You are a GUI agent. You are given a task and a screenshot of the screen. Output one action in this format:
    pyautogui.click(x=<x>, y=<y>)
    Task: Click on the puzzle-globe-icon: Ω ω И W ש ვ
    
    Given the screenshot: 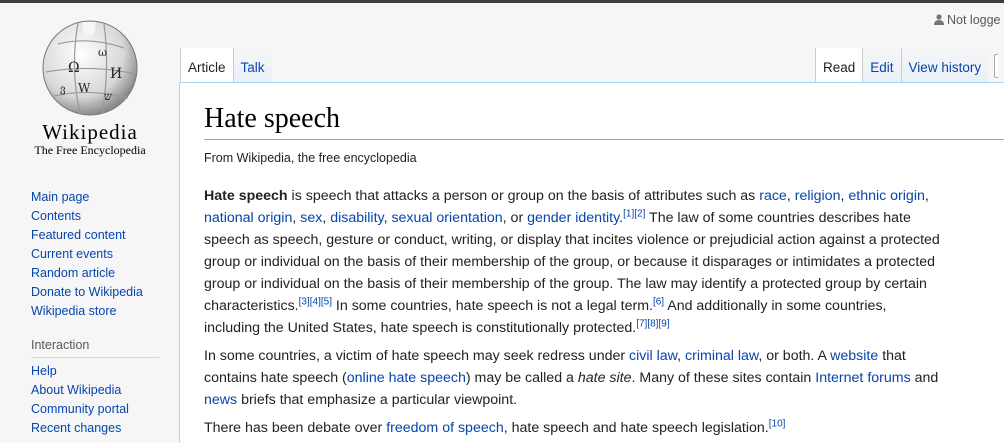 What is the action you would take?
    pyautogui.click(x=90, y=68)
    